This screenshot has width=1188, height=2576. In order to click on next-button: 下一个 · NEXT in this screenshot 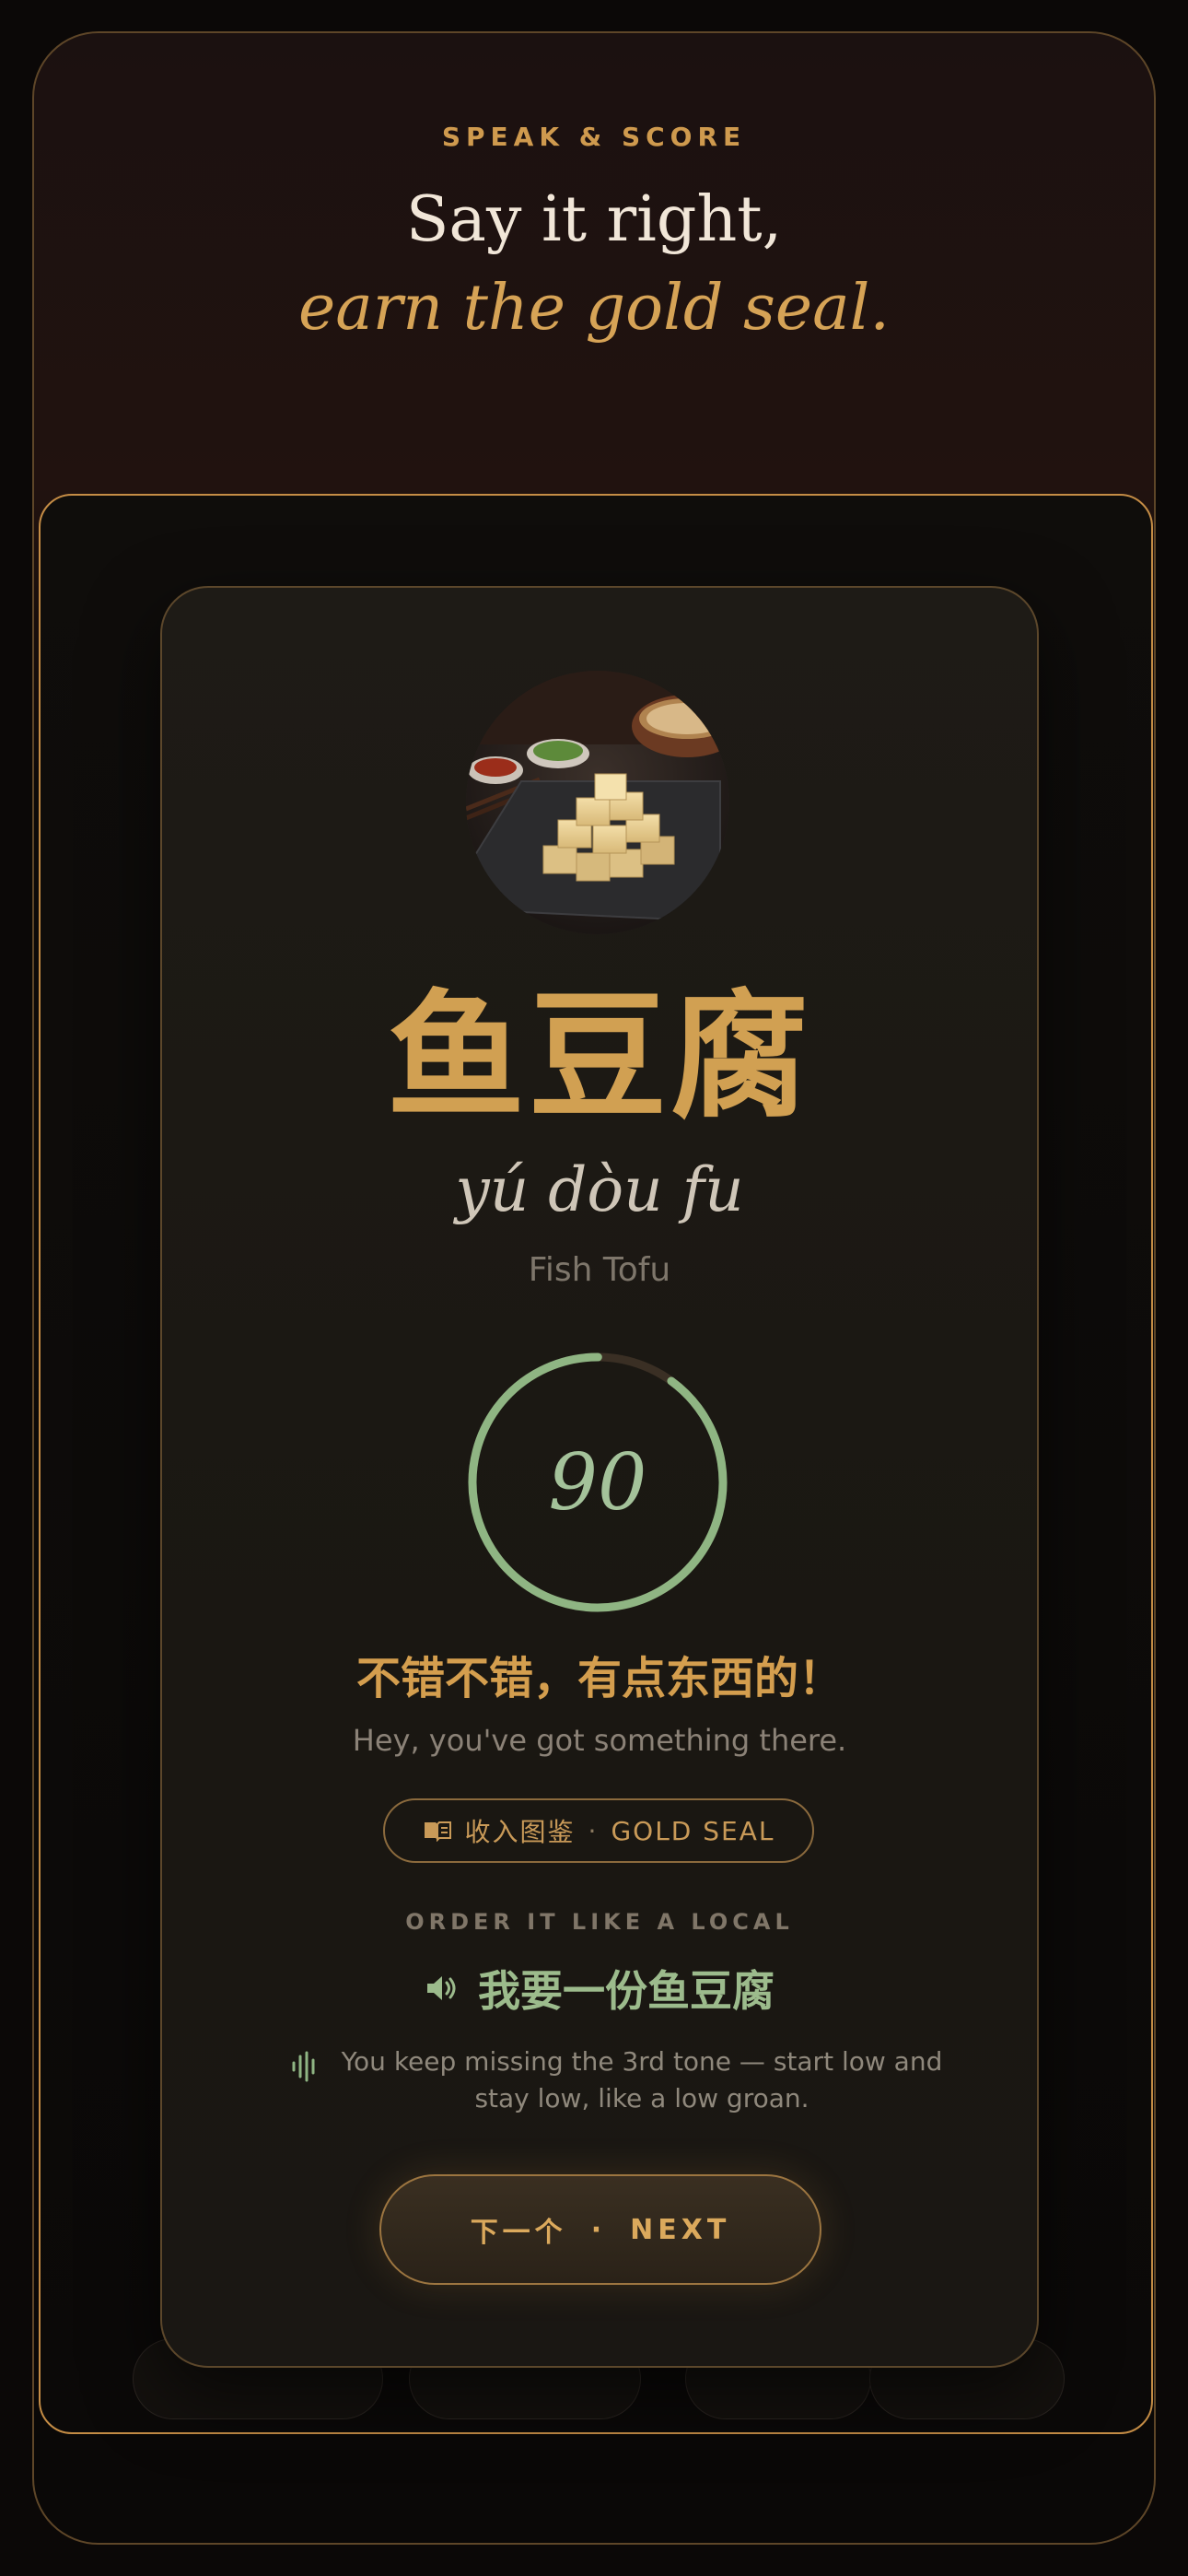, I will do `click(600, 2229)`.